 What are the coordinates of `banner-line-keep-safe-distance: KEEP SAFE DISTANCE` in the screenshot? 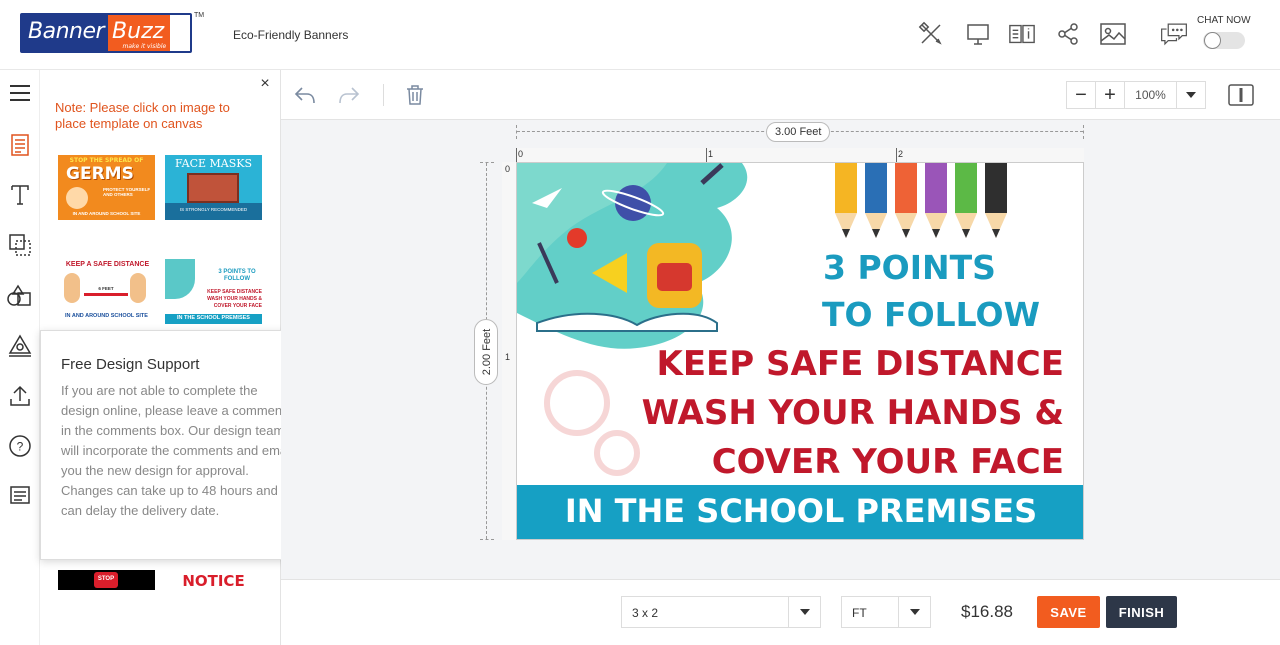 It's located at (860, 364).